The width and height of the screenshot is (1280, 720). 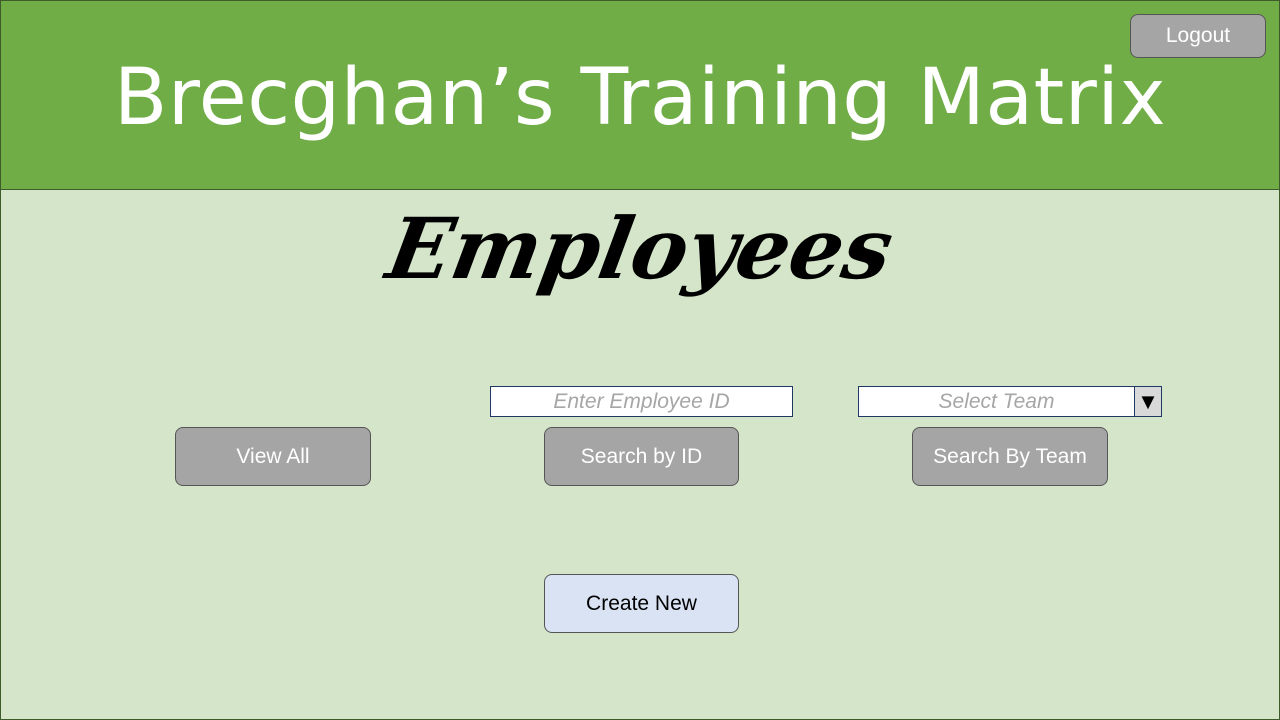 I want to click on employee-id-input: Enter Employee ID, so click(x=641, y=401).